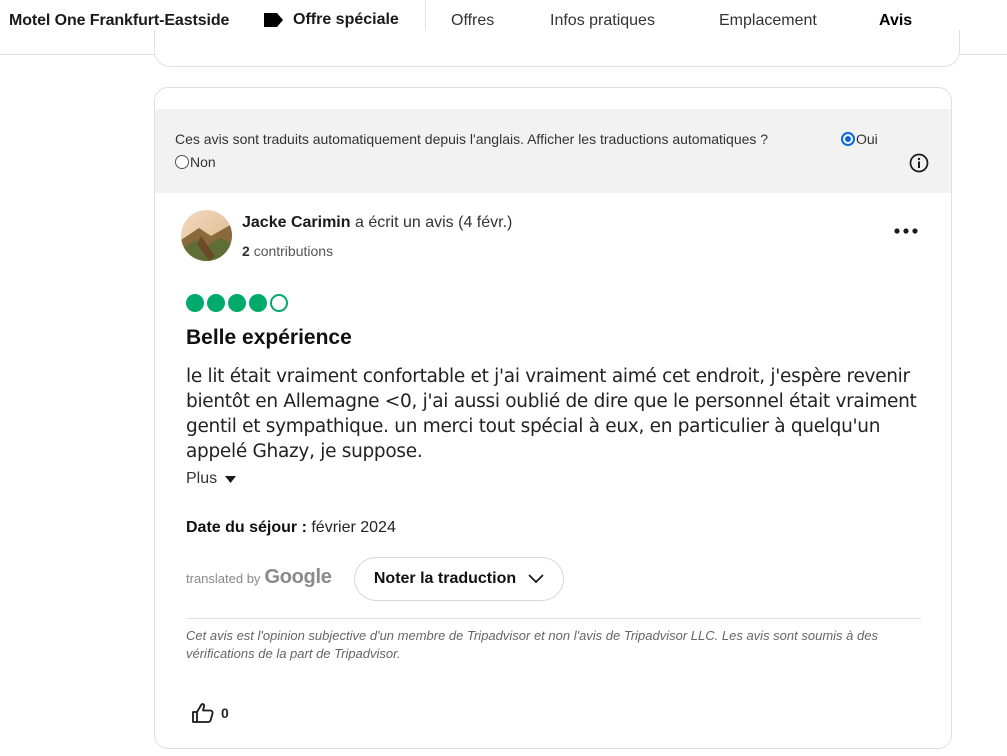 The height and width of the screenshot is (756, 1007). What do you see at coordinates (296, 222) in the screenshot?
I see `author-name: Jacke Carimin` at bounding box center [296, 222].